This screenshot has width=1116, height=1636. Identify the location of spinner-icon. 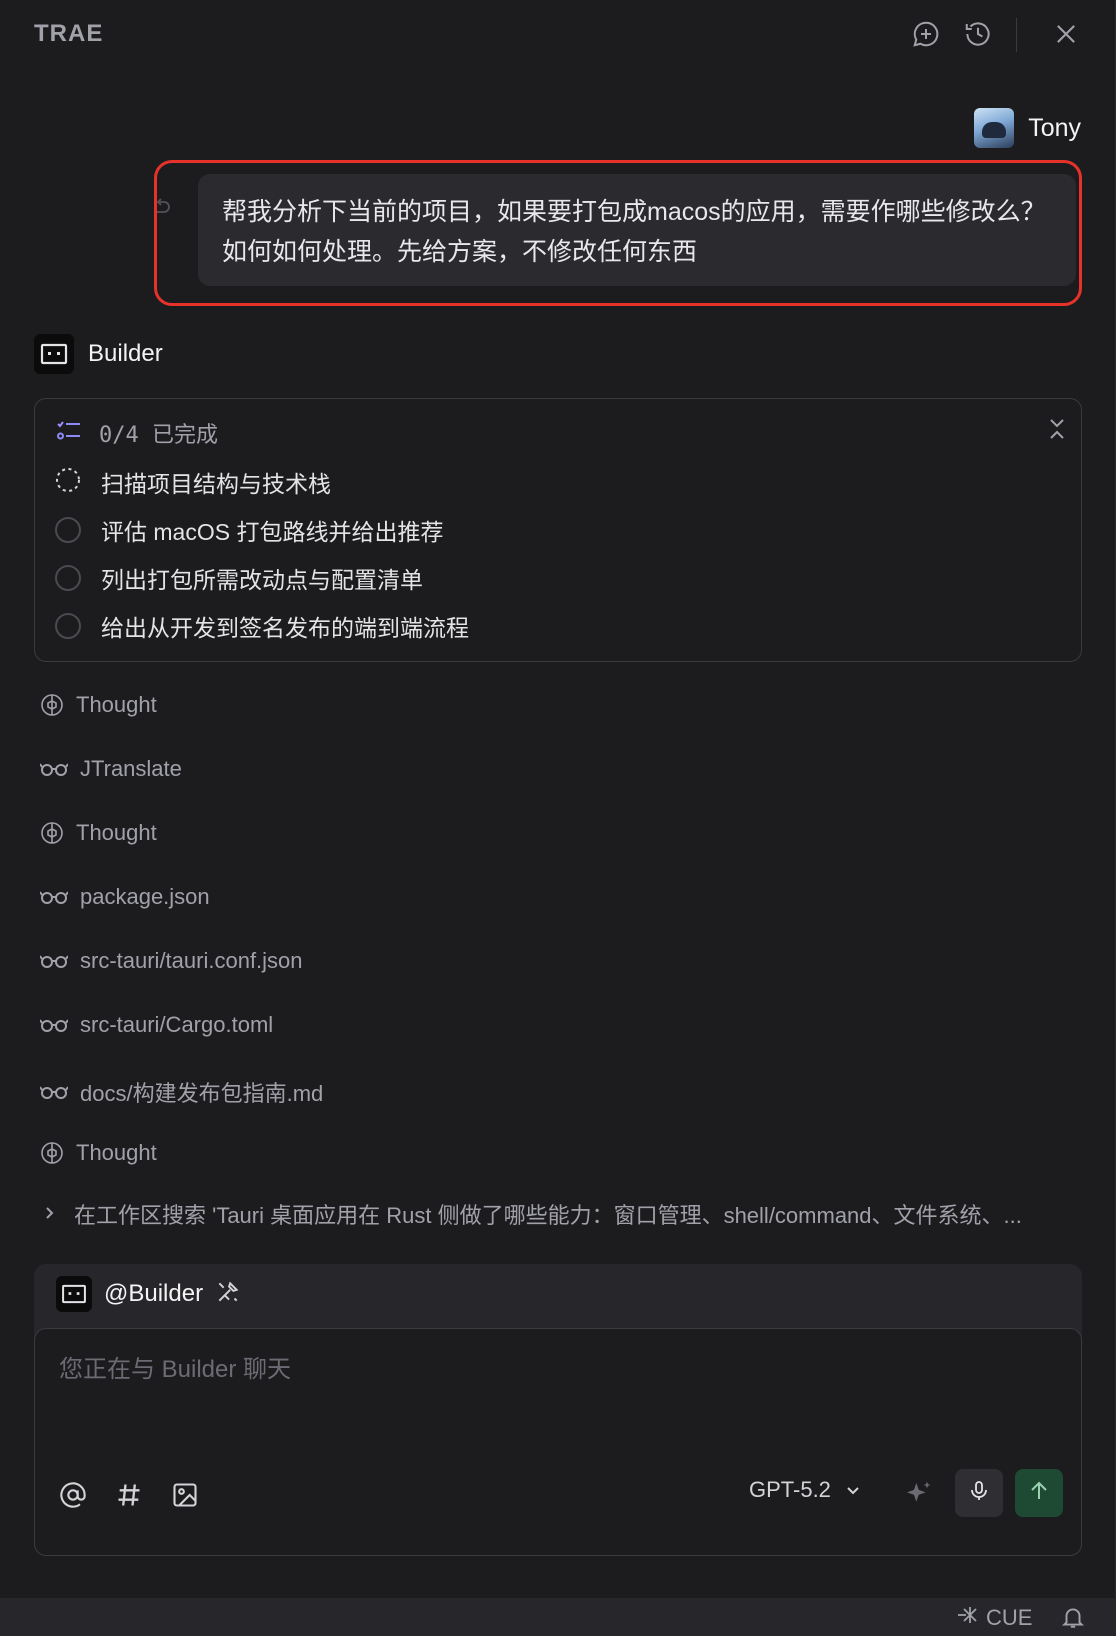
(68, 482).